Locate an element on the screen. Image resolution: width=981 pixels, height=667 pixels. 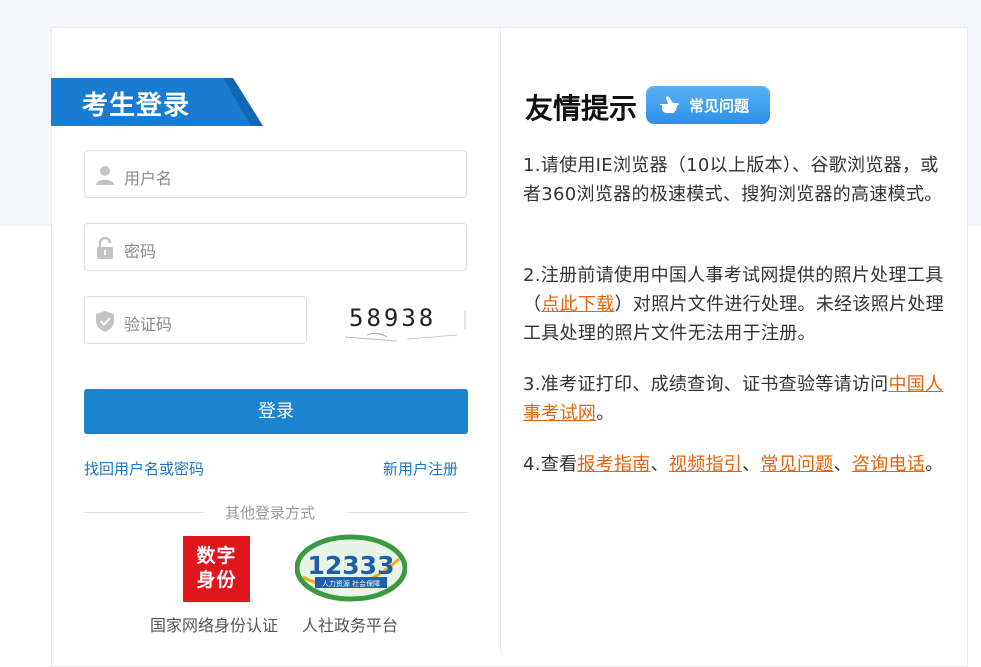
captcha-image: 58938 is located at coordinates (402, 320).